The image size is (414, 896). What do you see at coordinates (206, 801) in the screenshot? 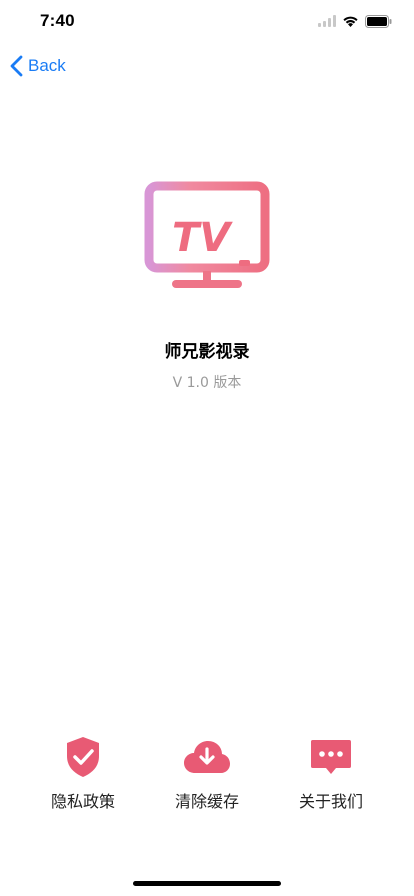
I see `clear-cache-label: 清除缓存` at bounding box center [206, 801].